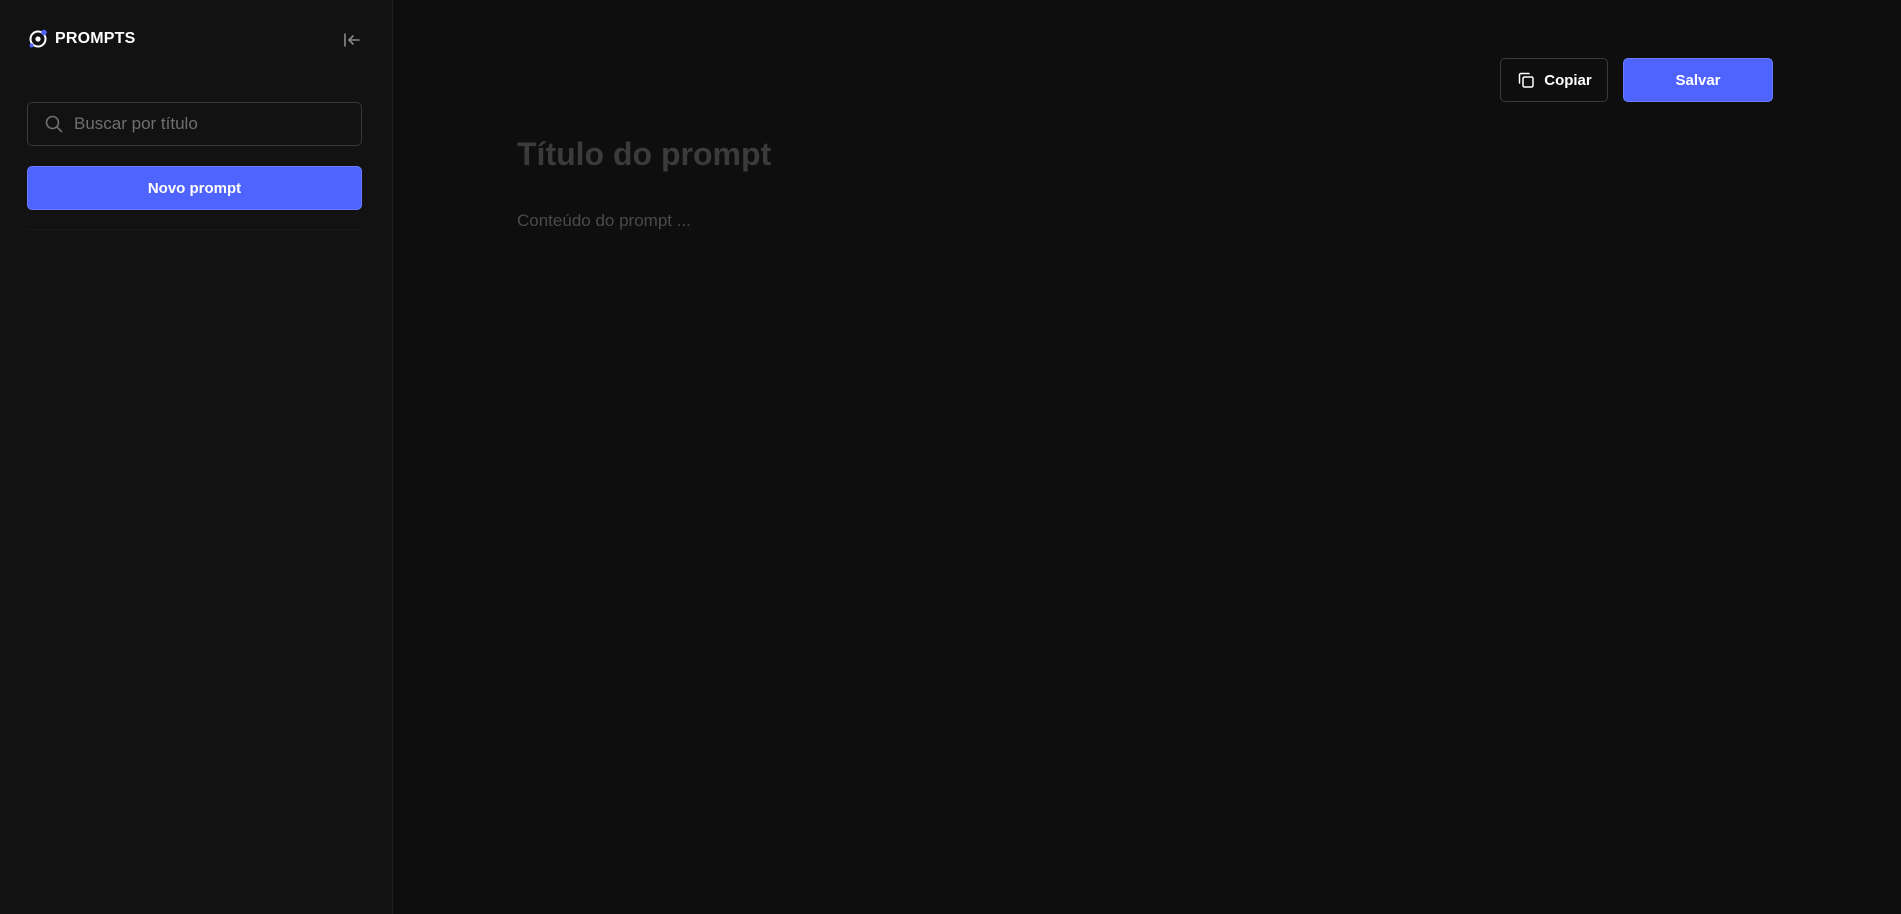 This screenshot has height=914, width=1901. Describe the element at coordinates (209, 124) in the screenshot. I see `search-input` at that location.